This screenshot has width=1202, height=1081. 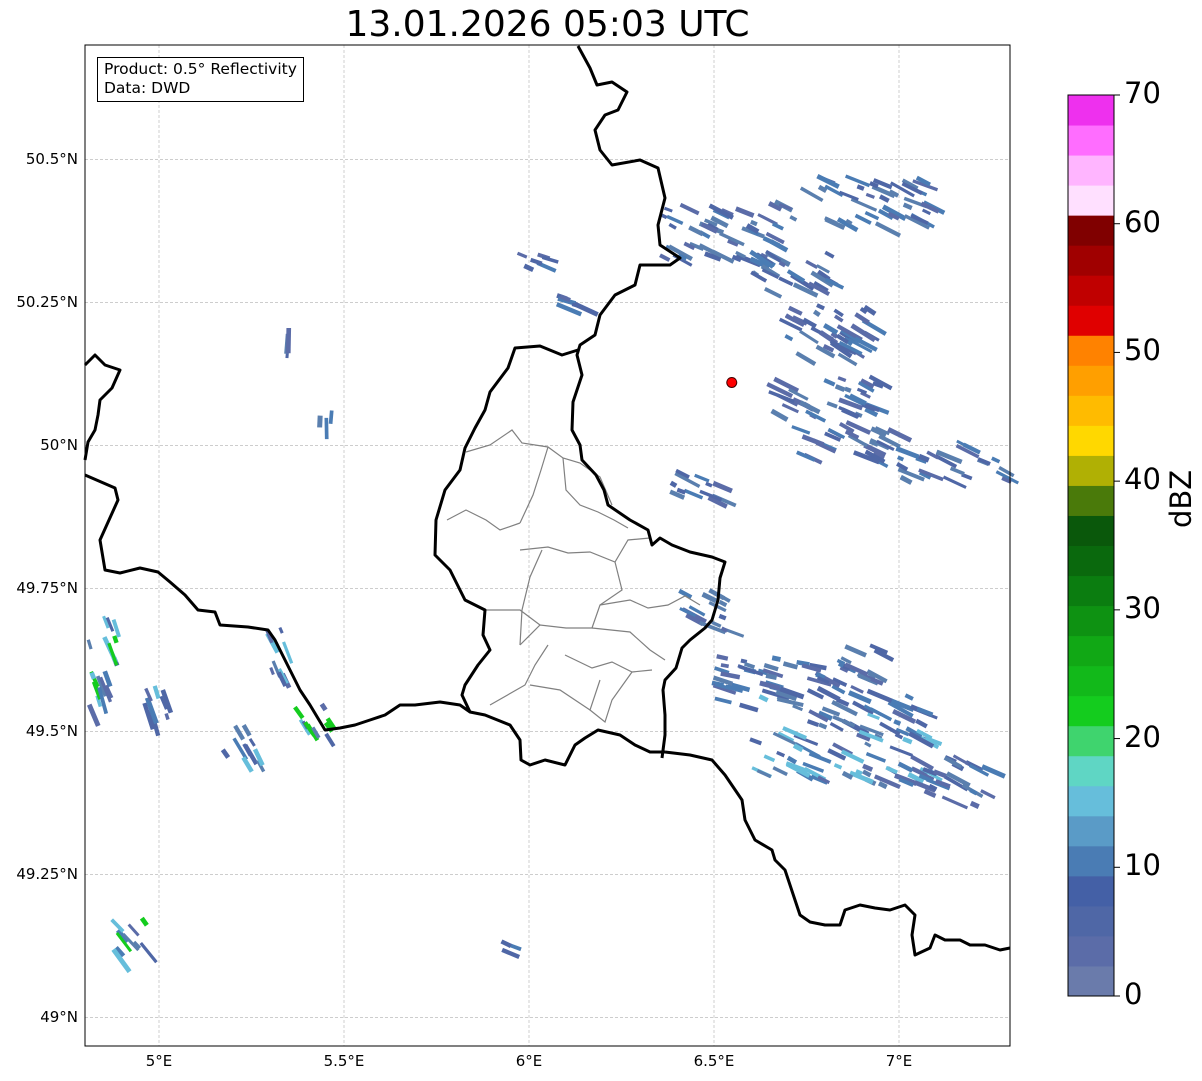 What do you see at coordinates (732, 382) in the screenshot?
I see `radar-site-marker` at bounding box center [732, 382].